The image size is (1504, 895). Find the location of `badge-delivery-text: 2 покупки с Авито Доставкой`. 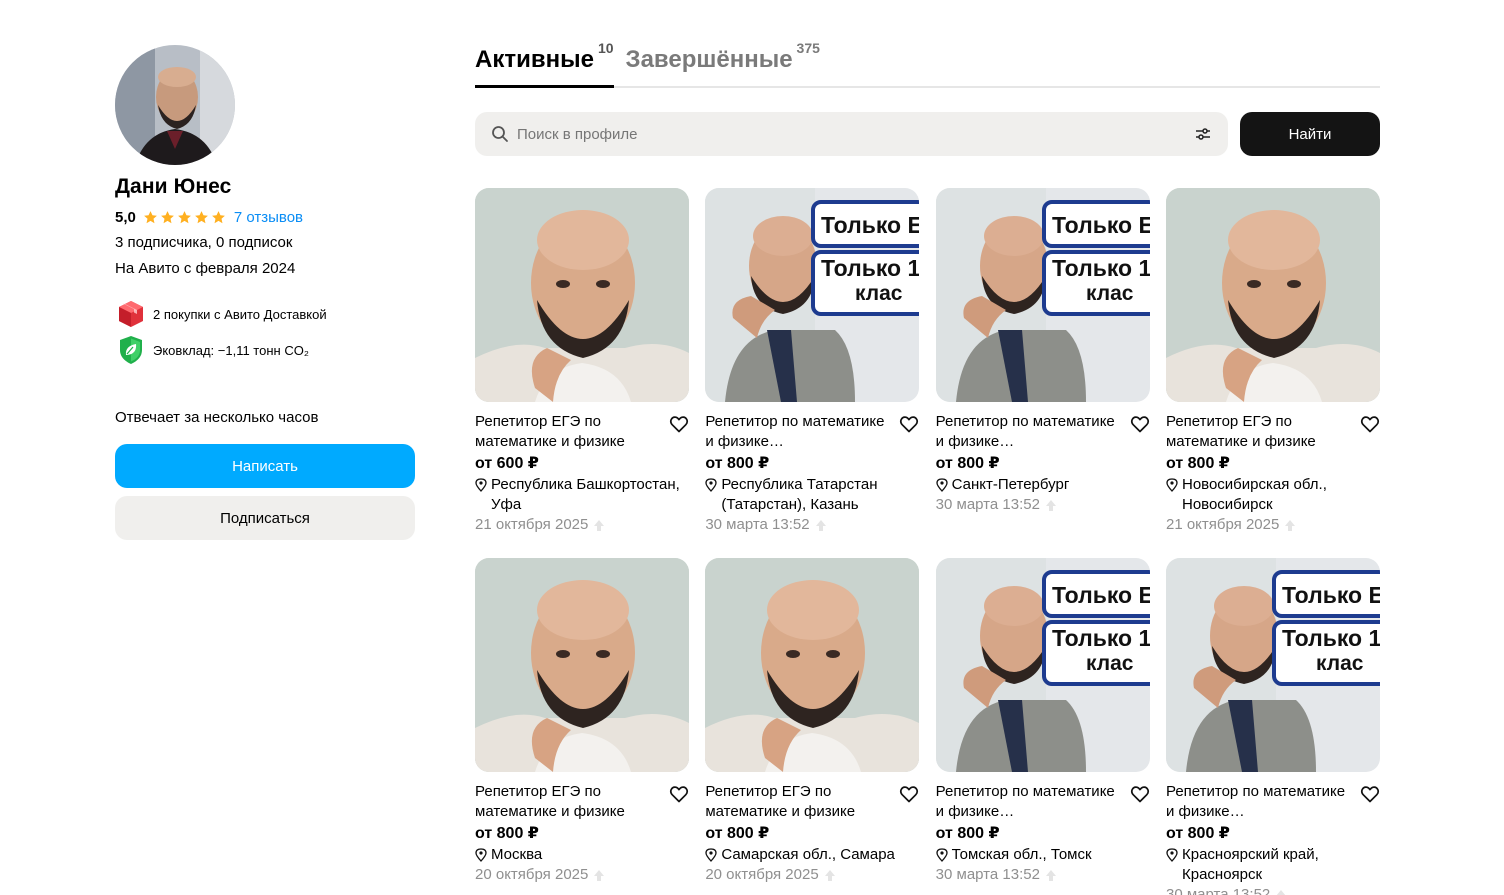

badge-delivery-text: 2 покупки с Авито Доставкой is located at coordinates (240, 314).